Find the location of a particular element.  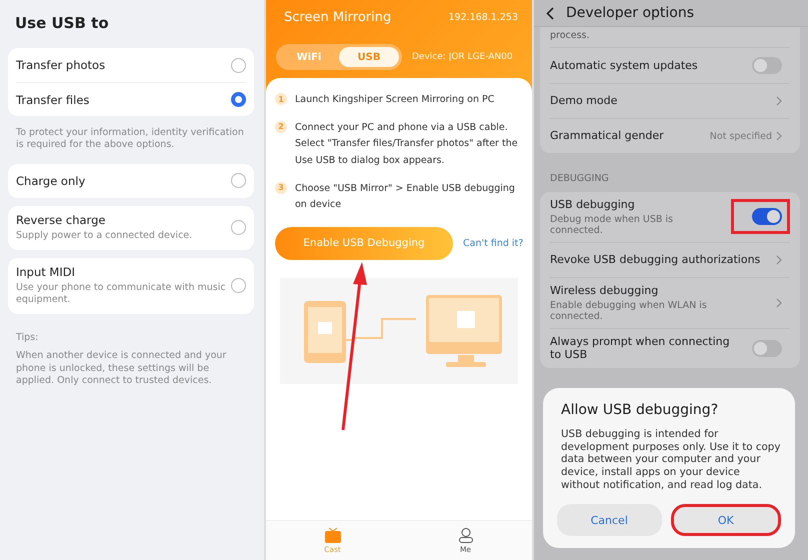

setting-description: Enable debugging when WLAN is connected. is located at coordinates (629, 311).